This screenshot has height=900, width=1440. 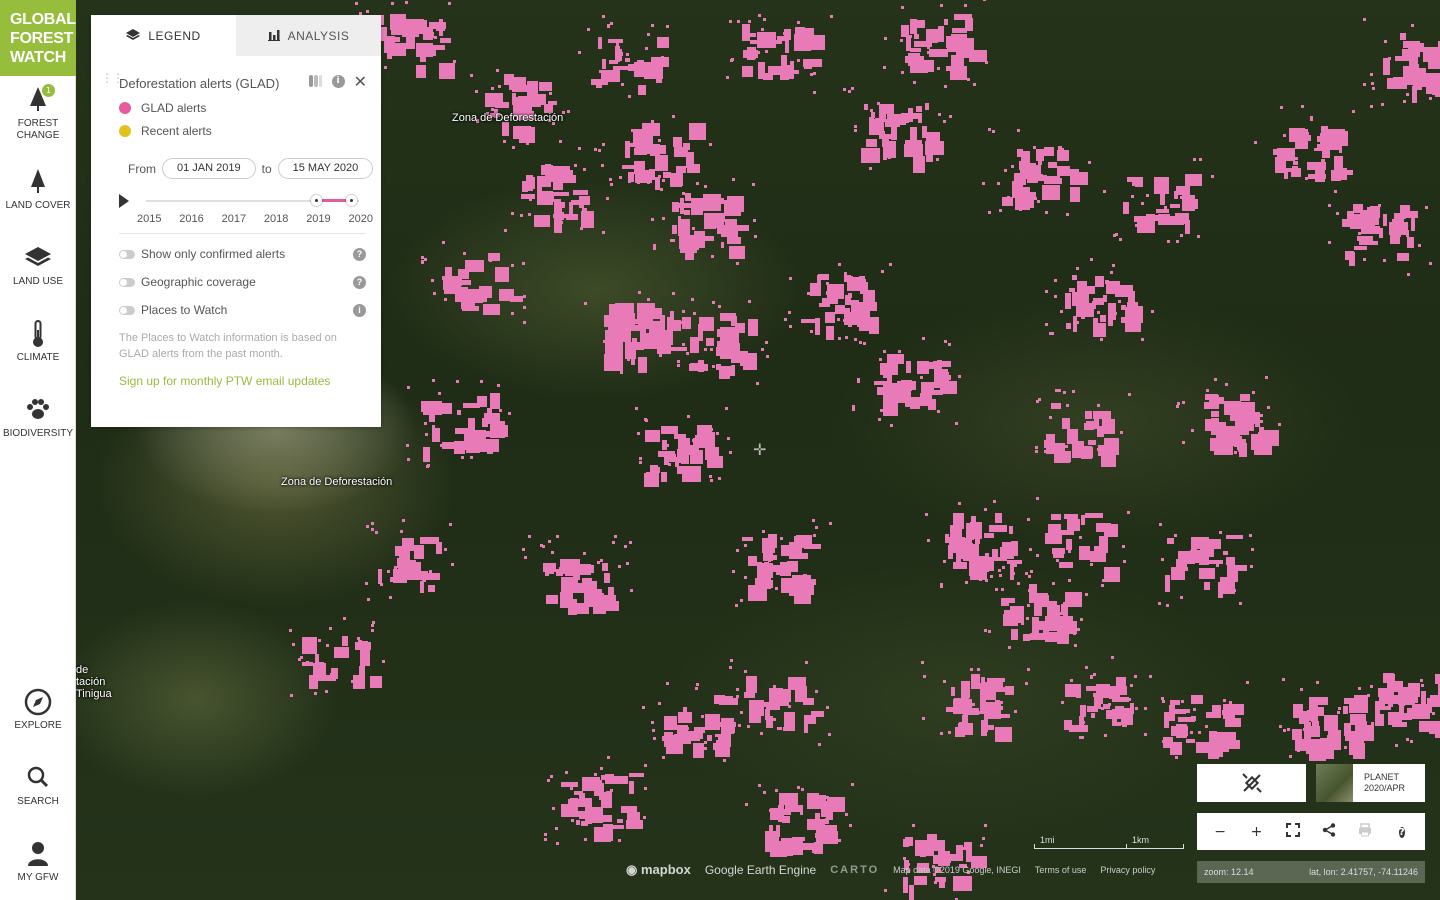 What do you see at coordinates (1256, 832) in the screenshot?
I see `zoom-in-icon: +` at bounding box center [1256, 832].